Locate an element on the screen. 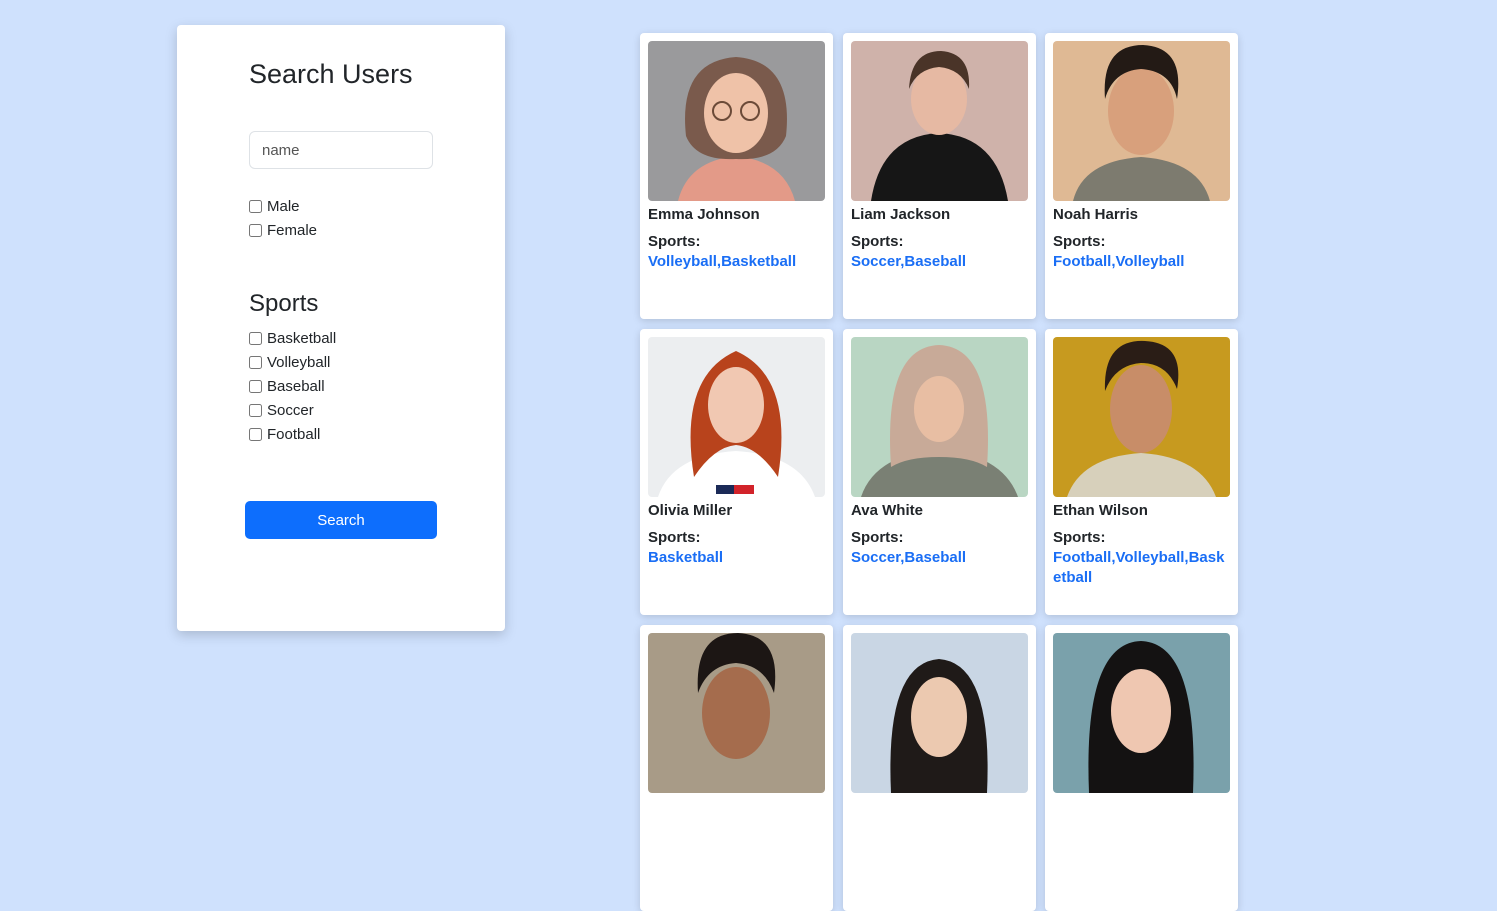  user-name: Liam Jackson is located at coordinates (901, 214).